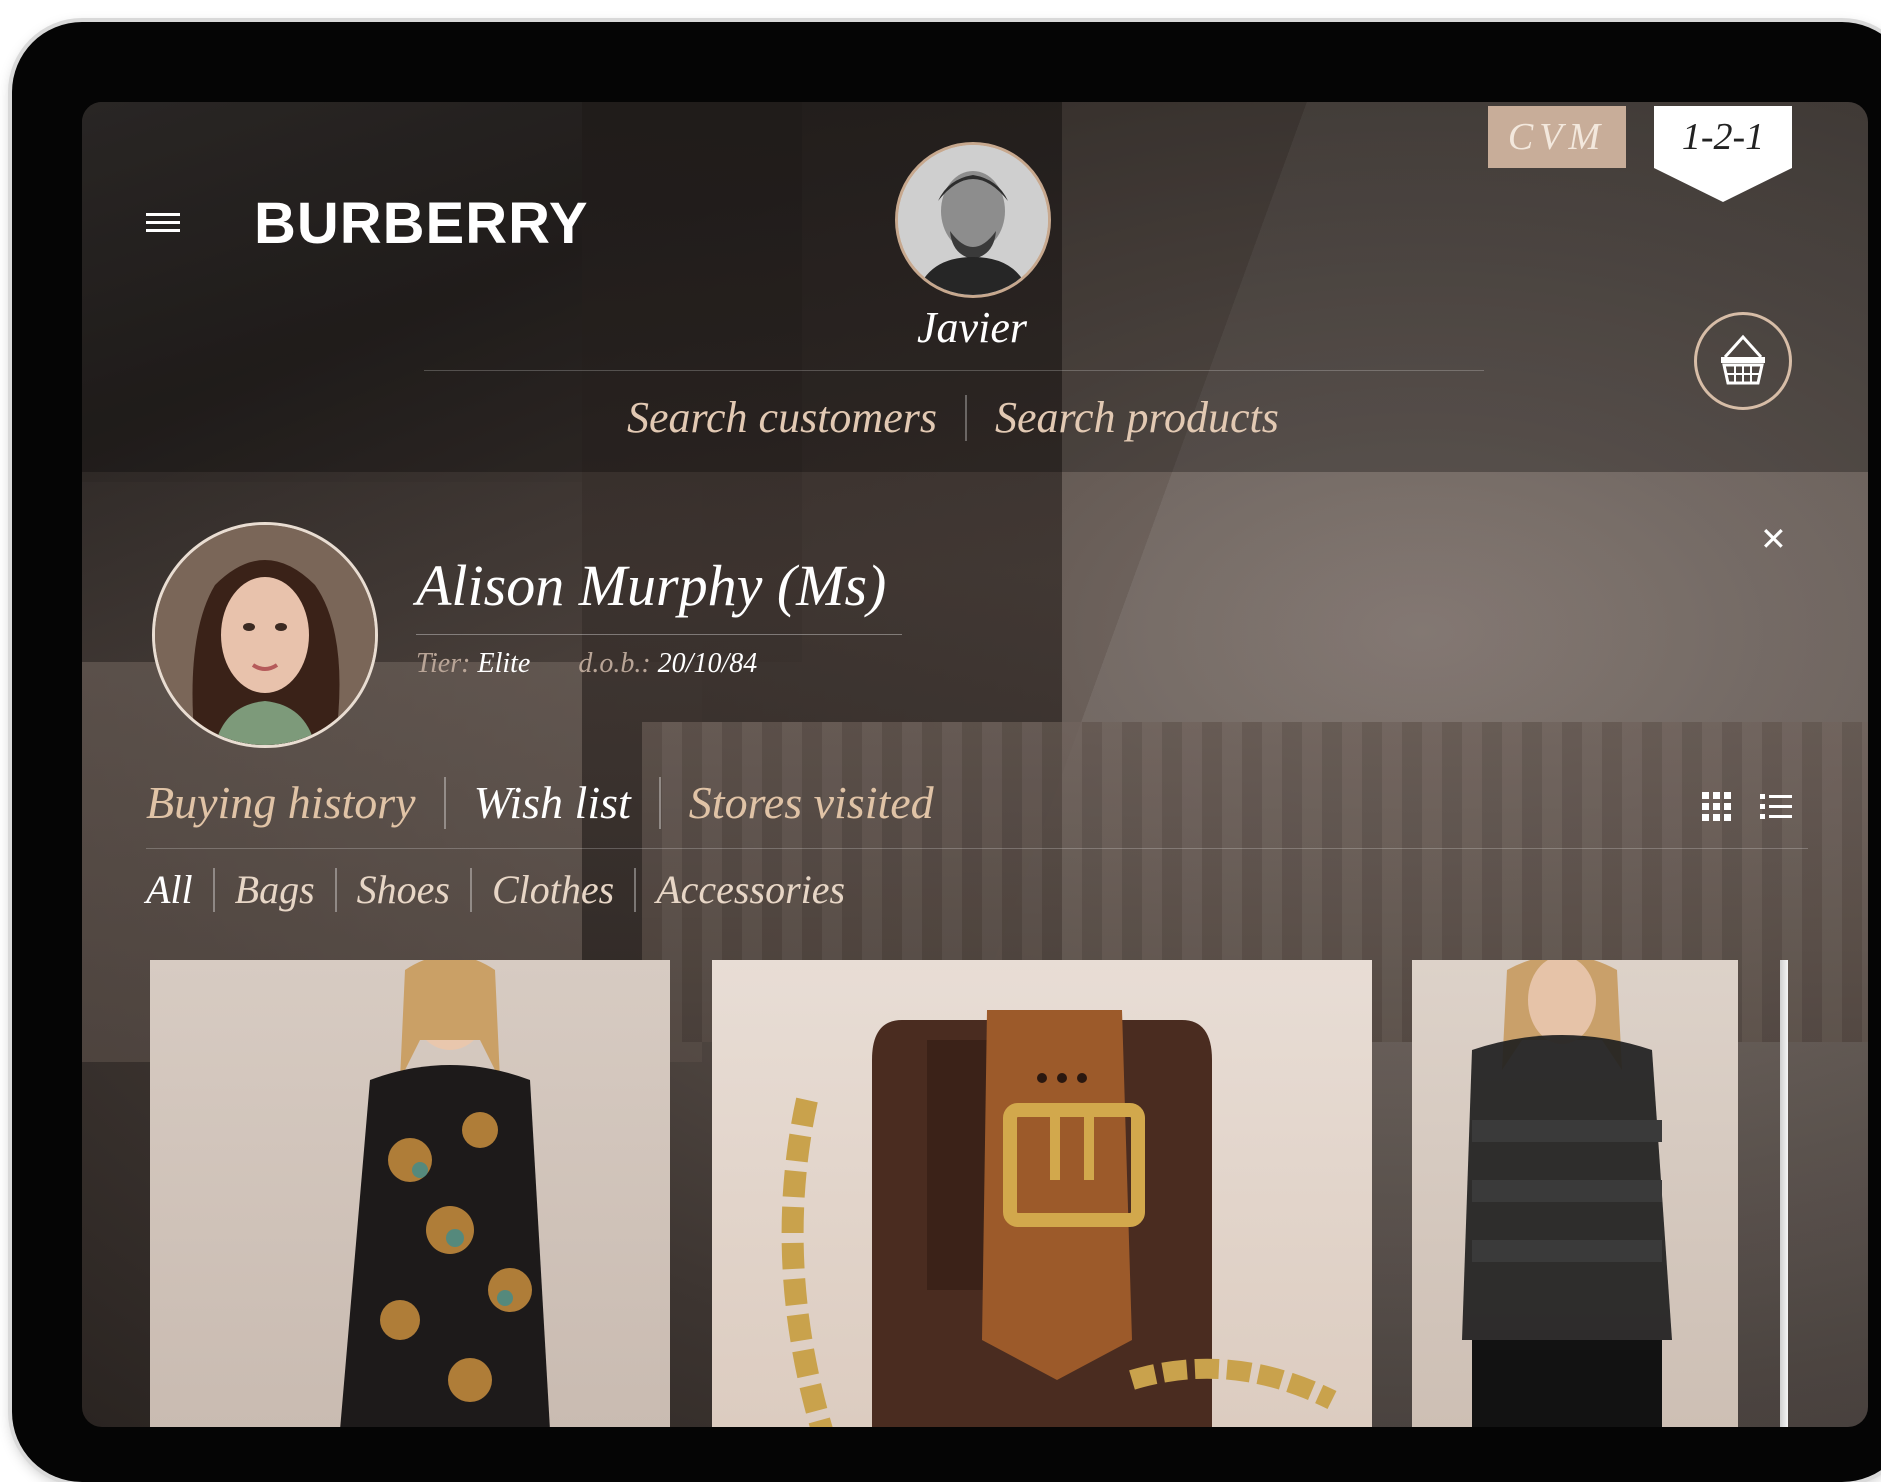 The height and width of the screenshot is (1482, 1881). What do you see at coordinates (265, 635) in the screenshot?
I see `customer-avatar` at bounding box center [265, 635].